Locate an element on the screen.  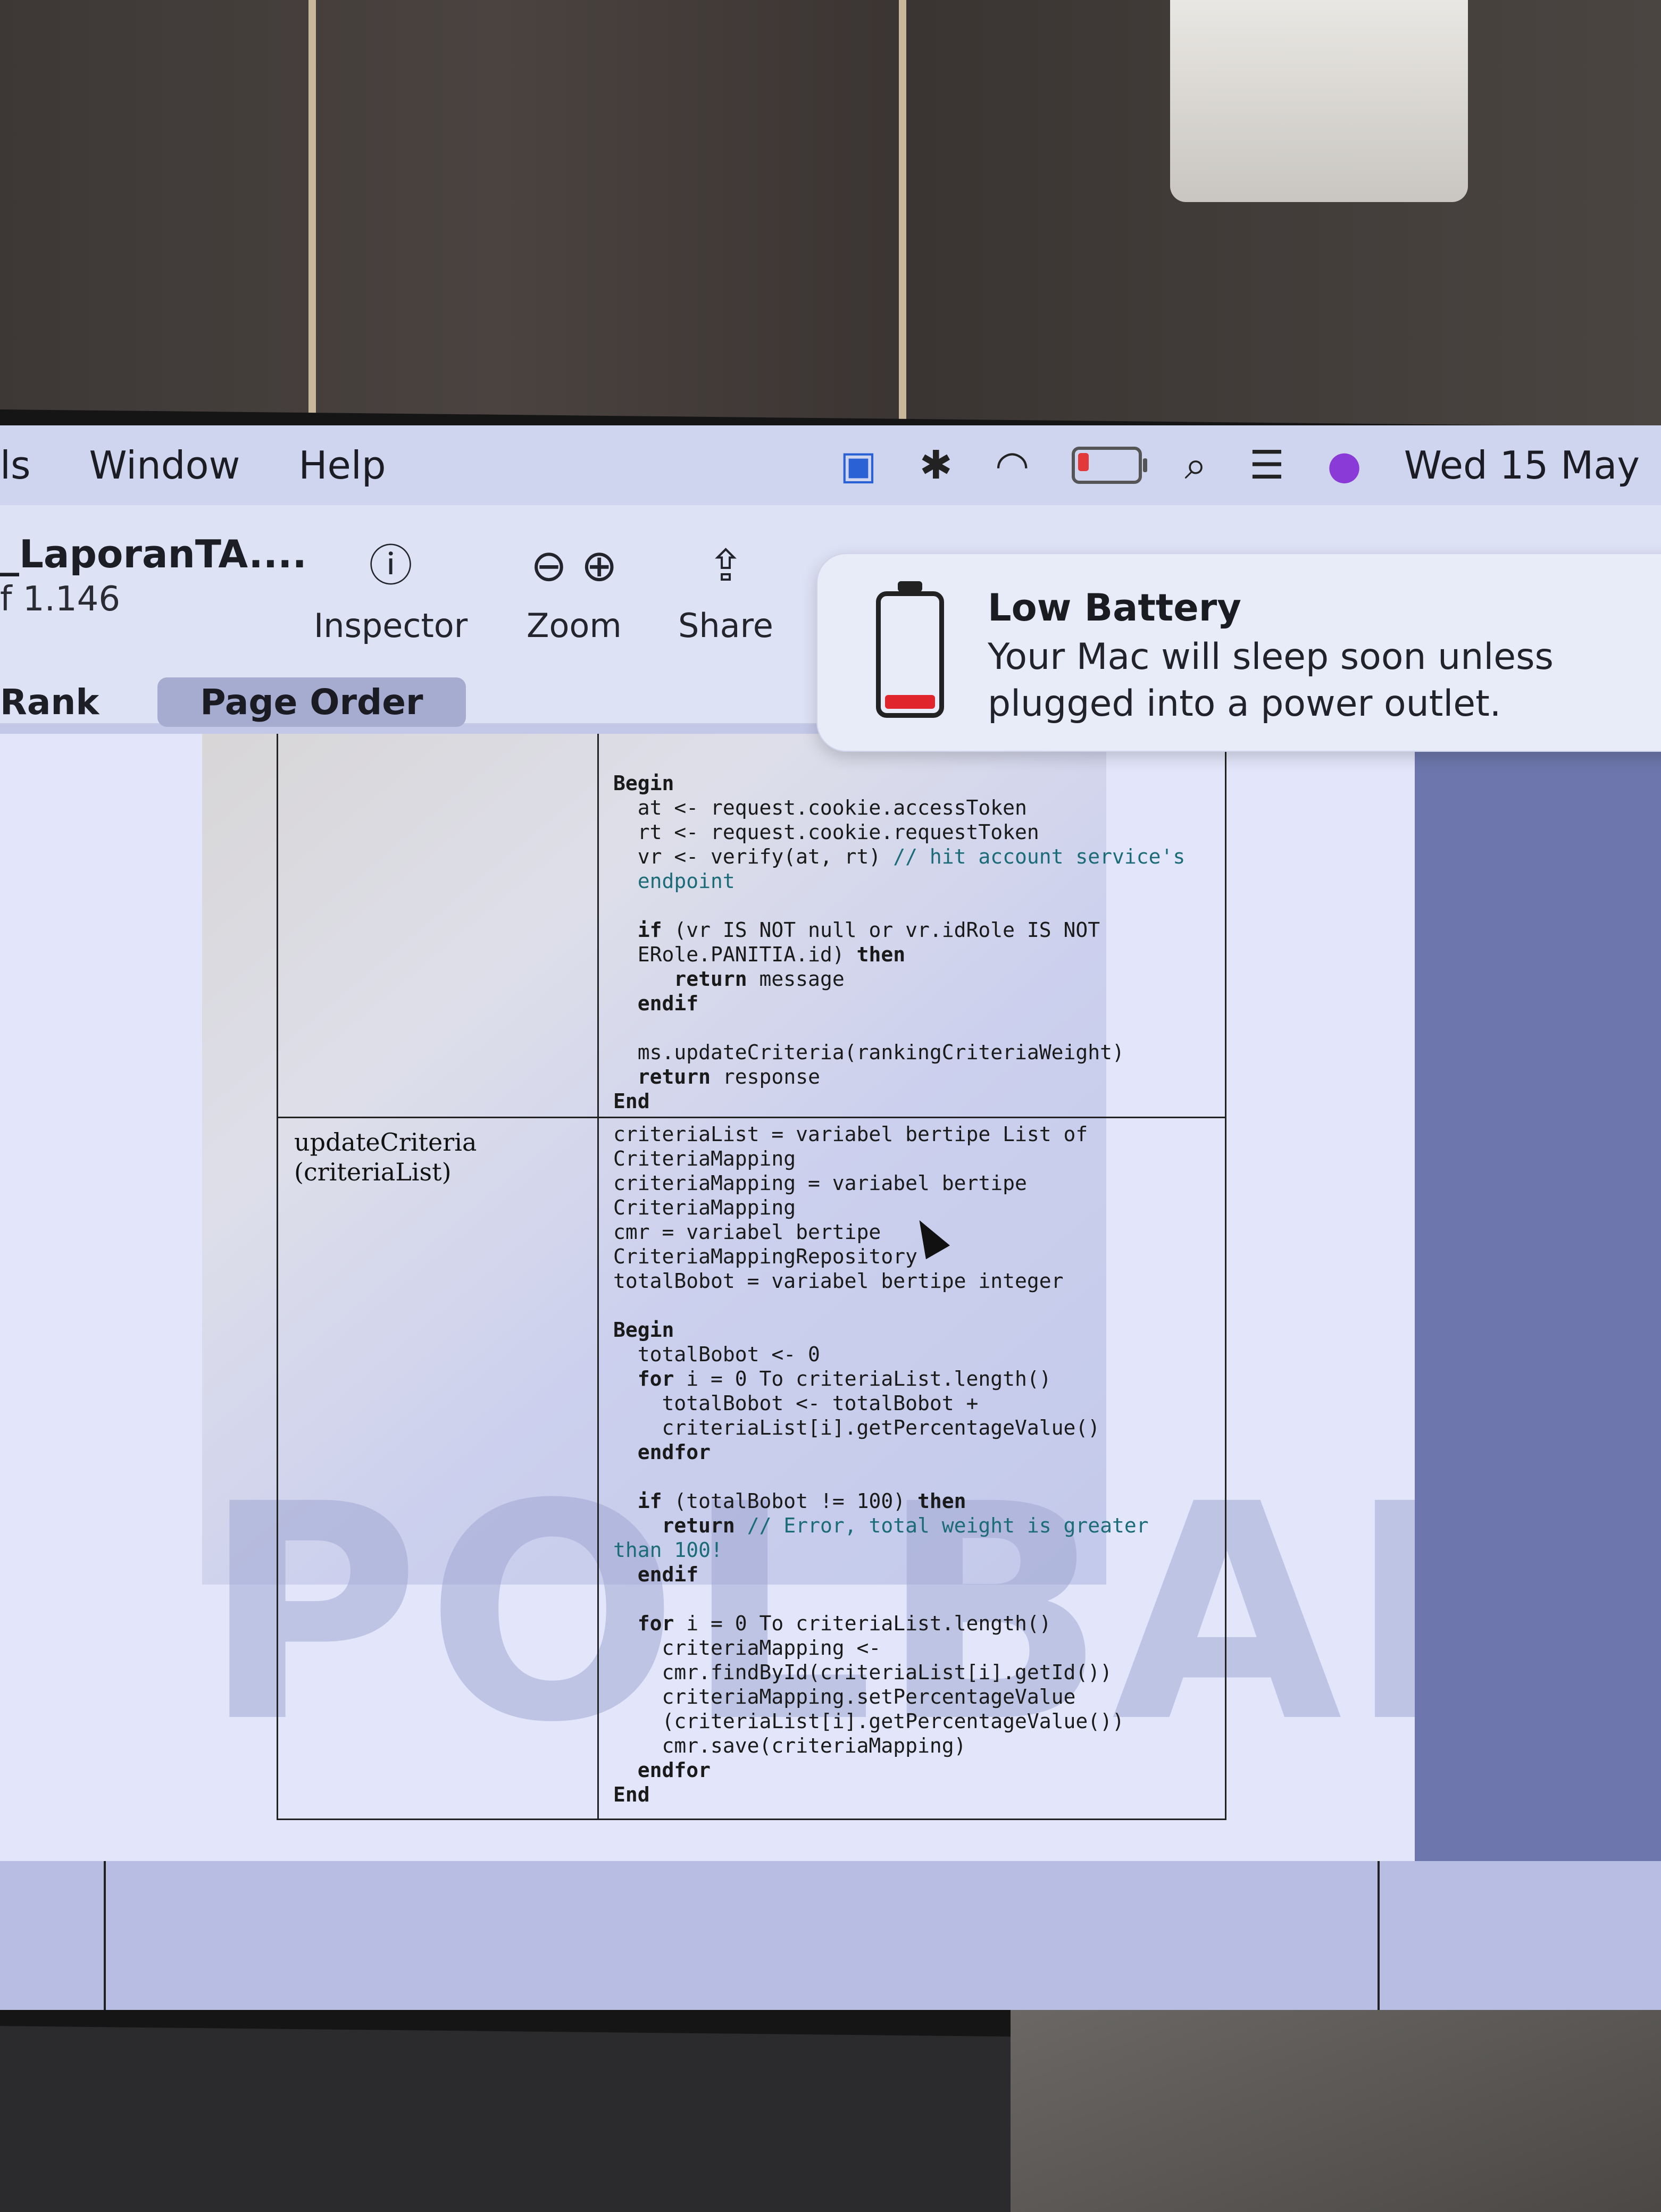
code-line: if (totalBobot != 100) then is located at coordinates (802, 1501).